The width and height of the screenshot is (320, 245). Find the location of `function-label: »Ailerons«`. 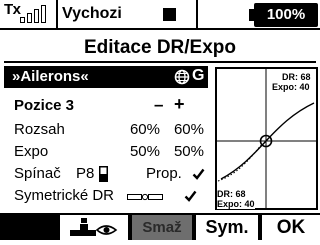

function-label: »Ailerons« is located at coordinates (50, 76).